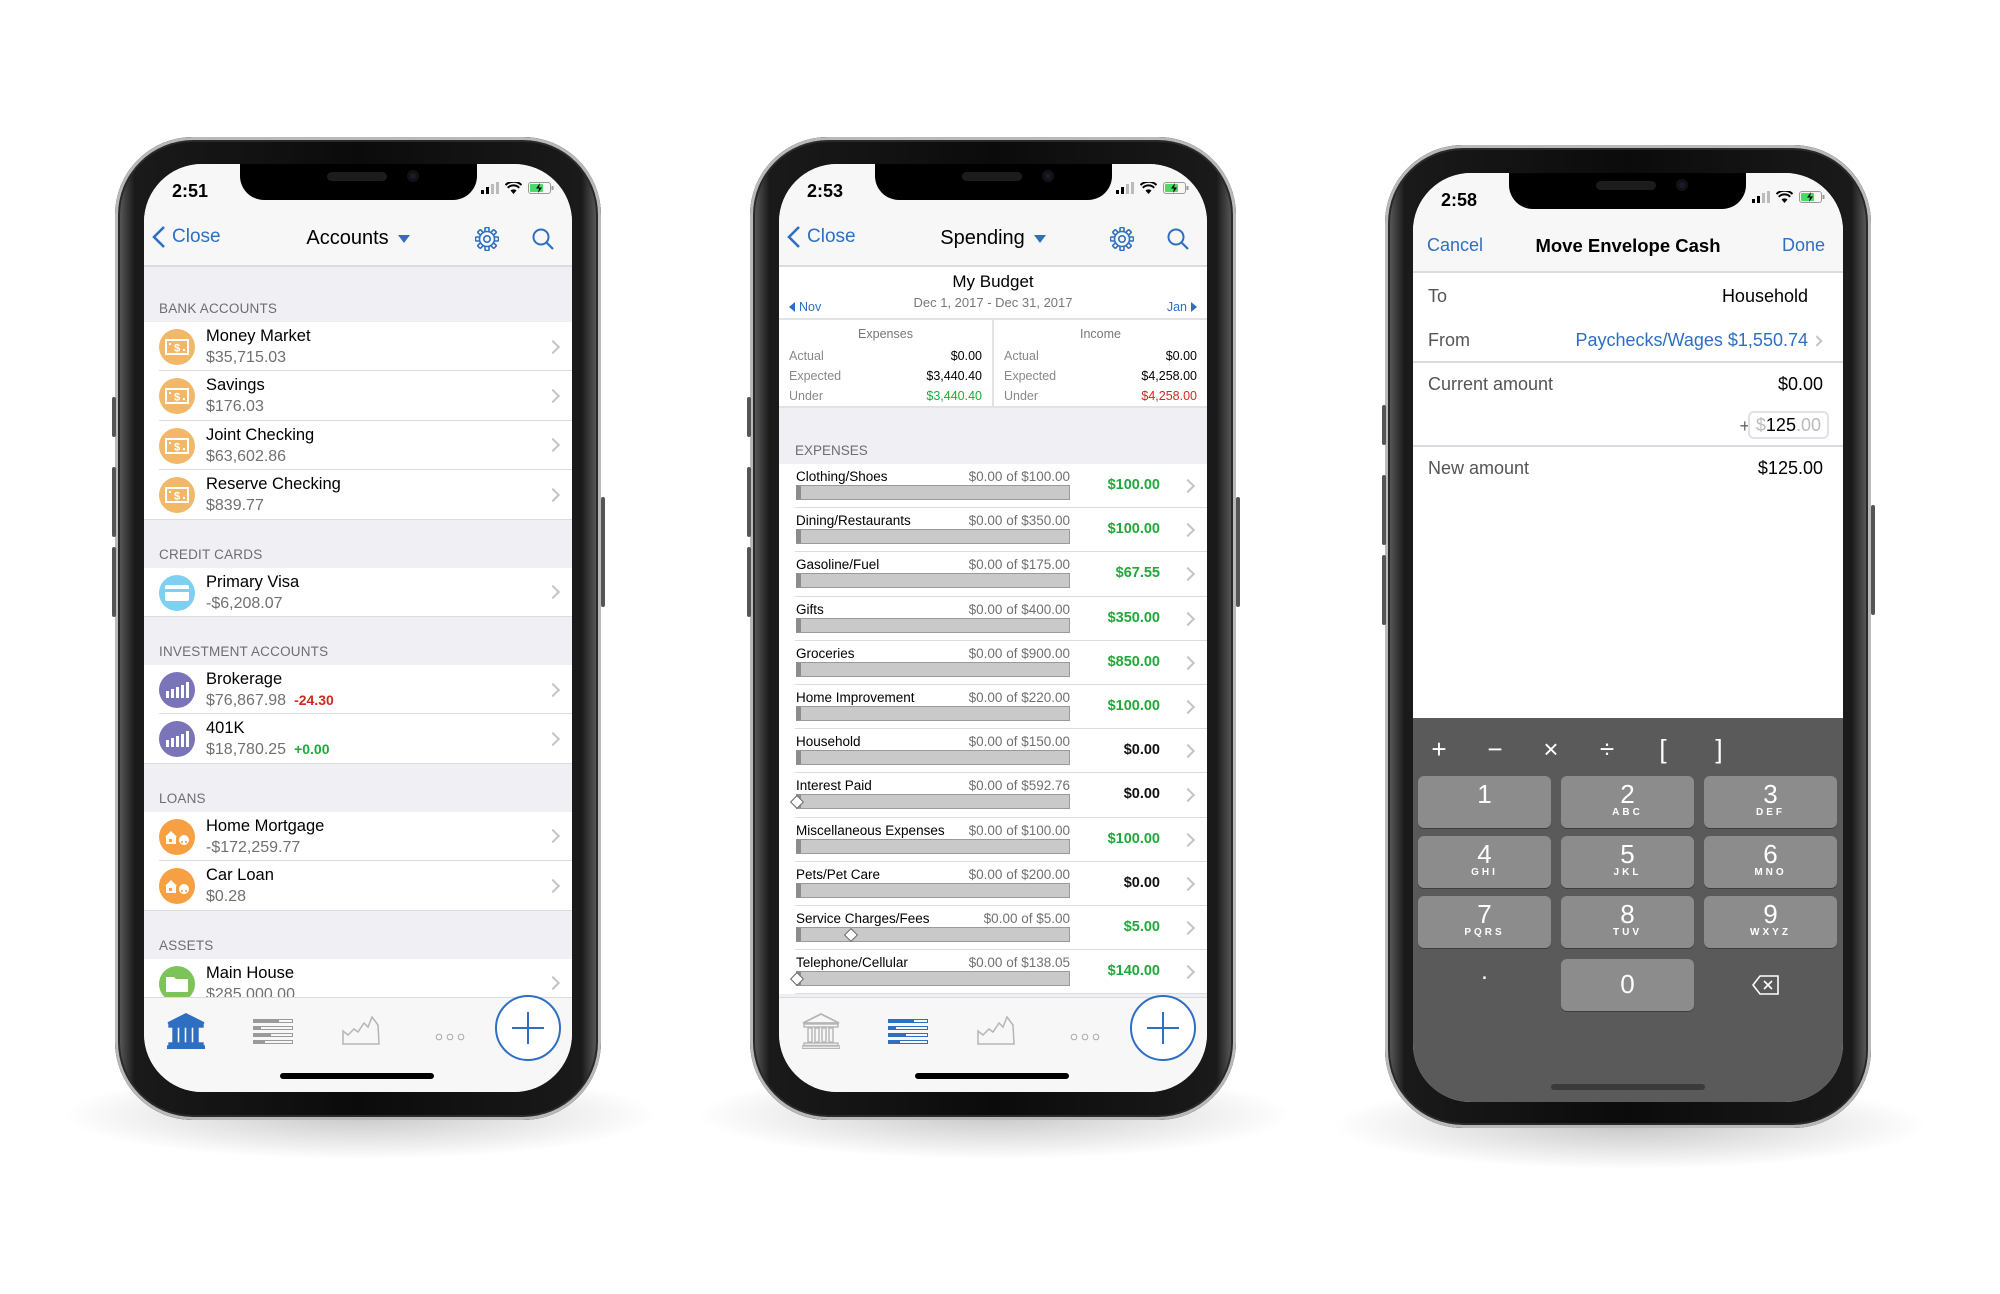  What do you see at coordinates (358, 445) in the screenshot?
I see `account-row: $ Joint Checking $63,602.86` at bounding box center [358, 445].